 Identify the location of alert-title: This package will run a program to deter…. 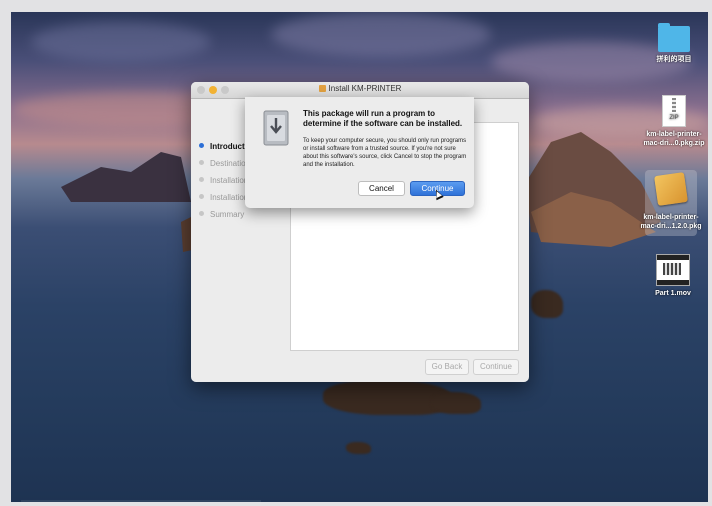
(383, 118).